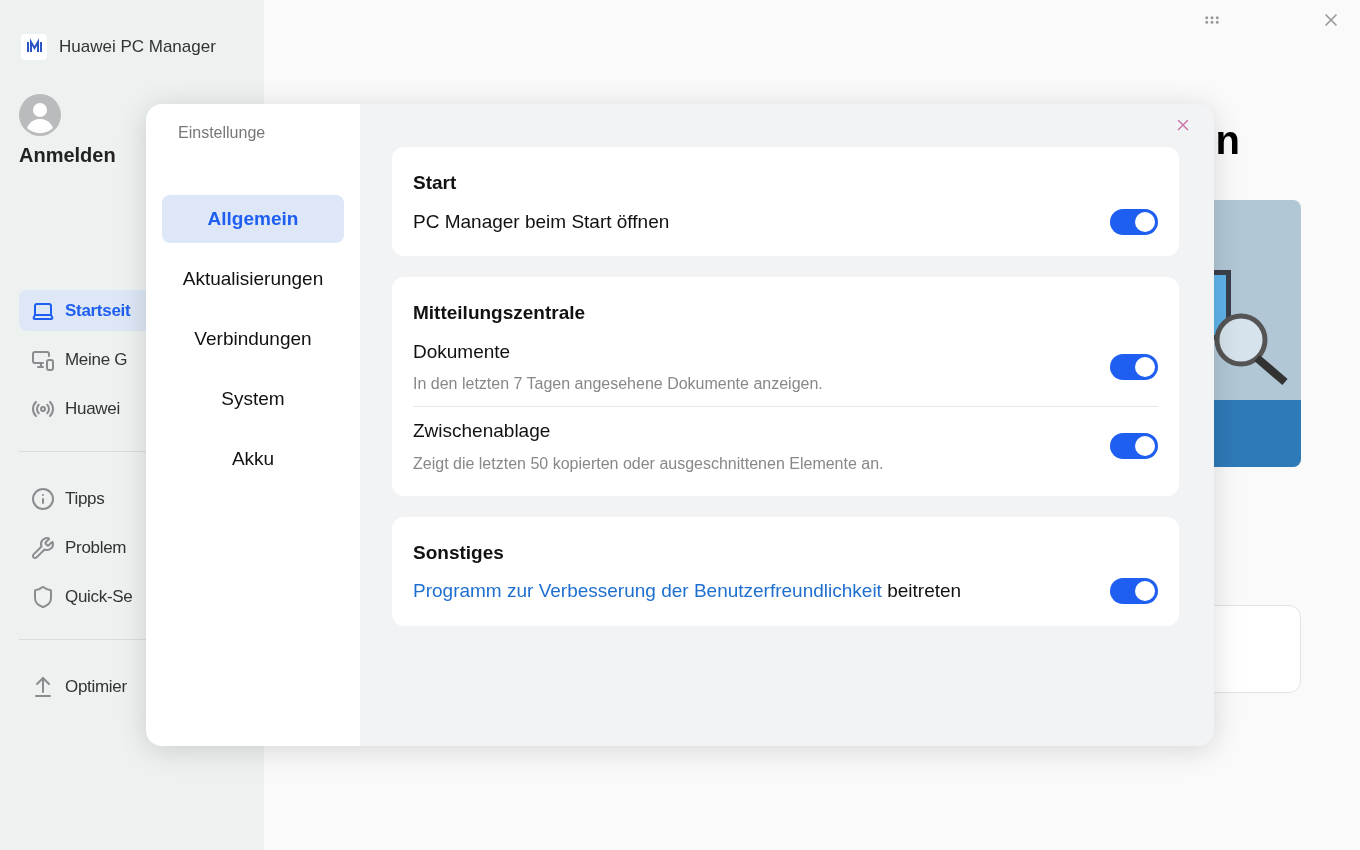 The height and width of the screenshot is (850, 1360). I want to click on avatar-icon, so click(40, 115).